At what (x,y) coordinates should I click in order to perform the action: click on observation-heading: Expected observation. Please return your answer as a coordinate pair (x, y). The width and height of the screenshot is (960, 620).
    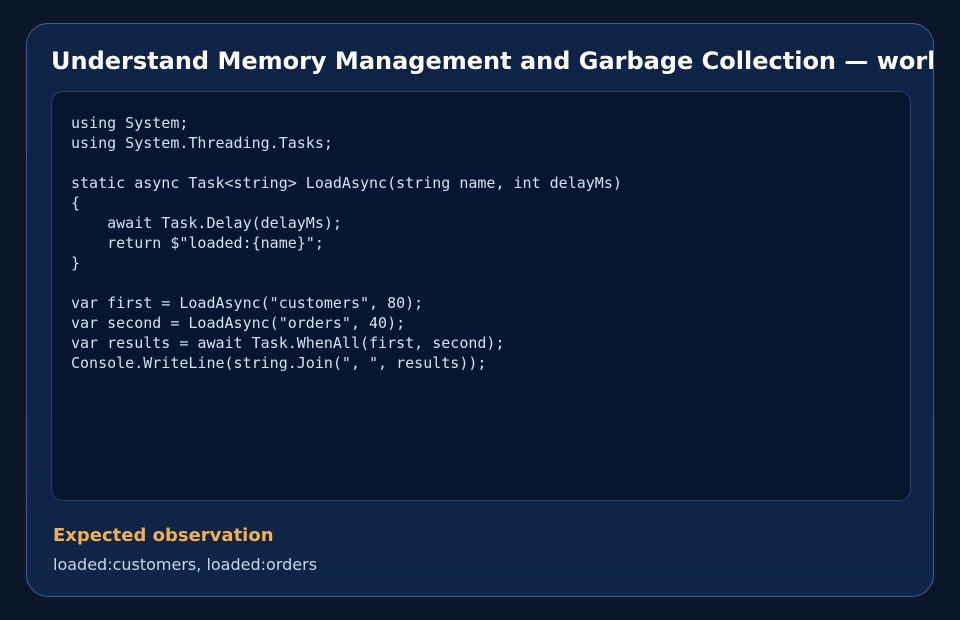
    Looking at the image, I should click on (163, 535).